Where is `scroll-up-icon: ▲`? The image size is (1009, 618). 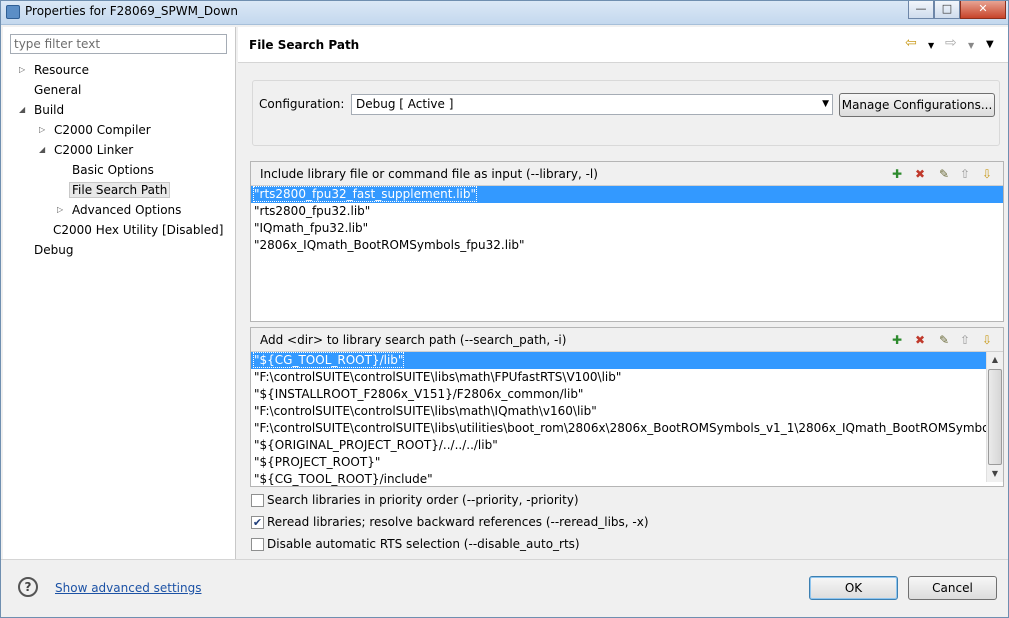 scroll-up-icon: ▲ is located at coordinates (995, 360).